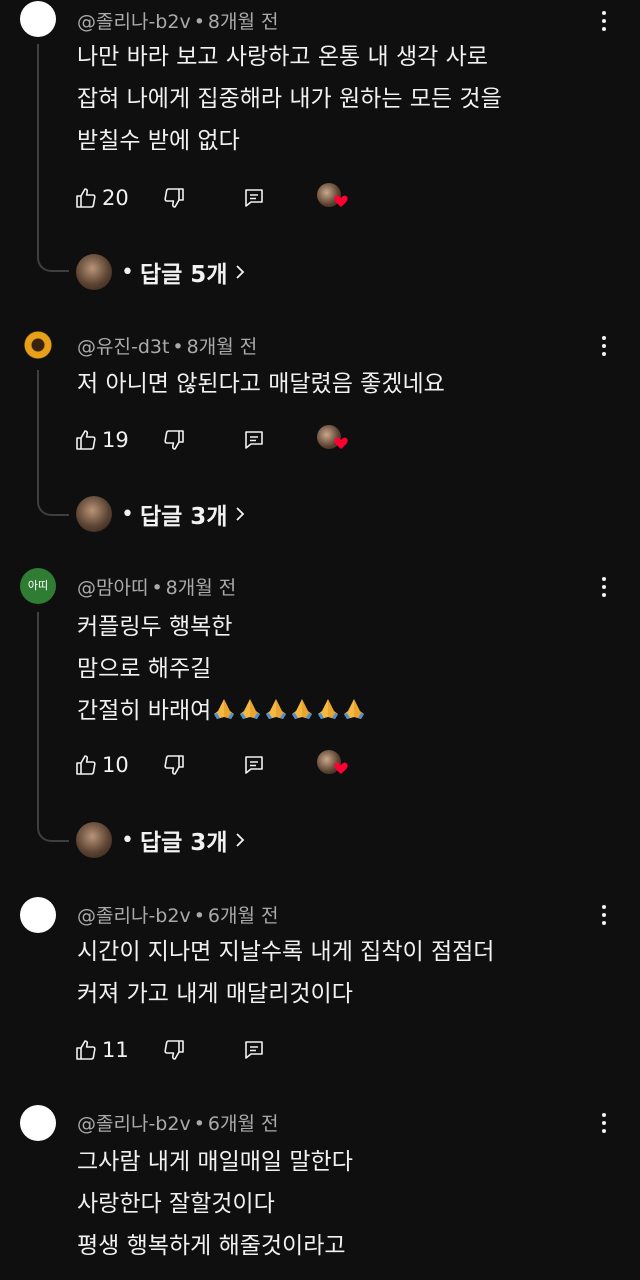  Describe the element at coordinates (289, 711) in the screenshot. I see `praying-hands-emoji` at that location.